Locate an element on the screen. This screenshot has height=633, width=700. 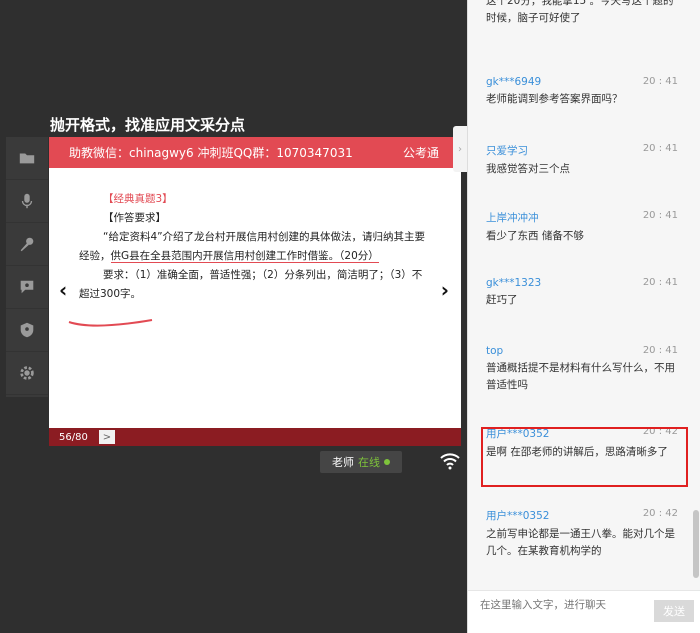
highlight-box is located at coordinates (584, 457).